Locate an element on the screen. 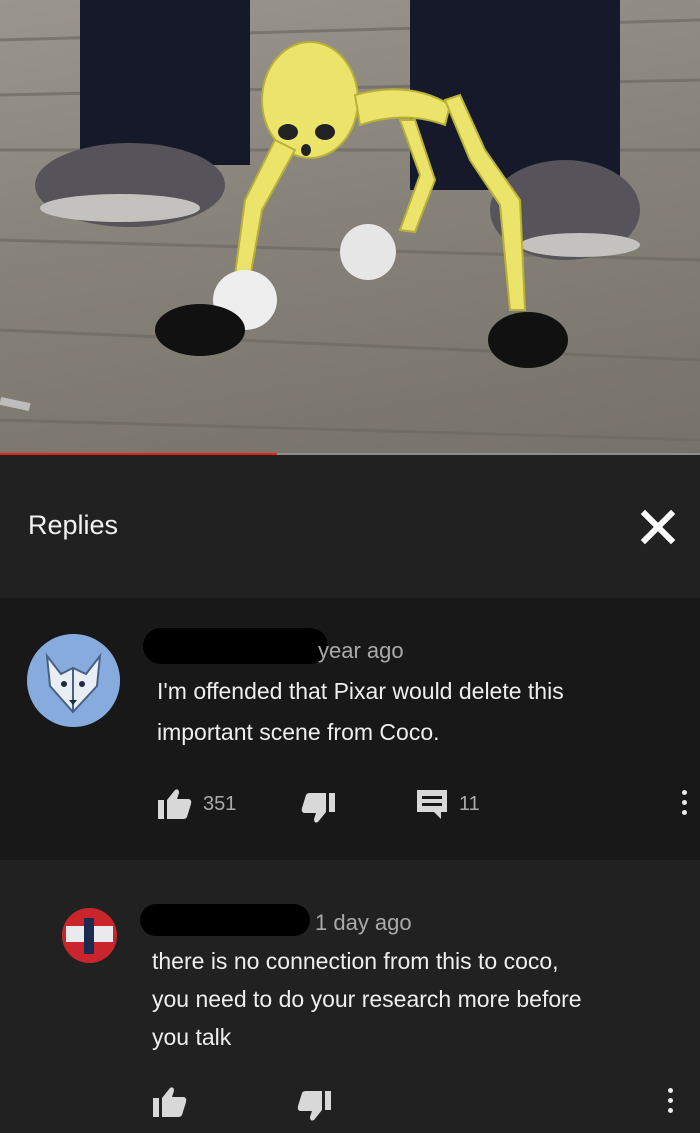 This screenshot has width=700, height=1133. video-progress-played is located at coordinates (138, 454).